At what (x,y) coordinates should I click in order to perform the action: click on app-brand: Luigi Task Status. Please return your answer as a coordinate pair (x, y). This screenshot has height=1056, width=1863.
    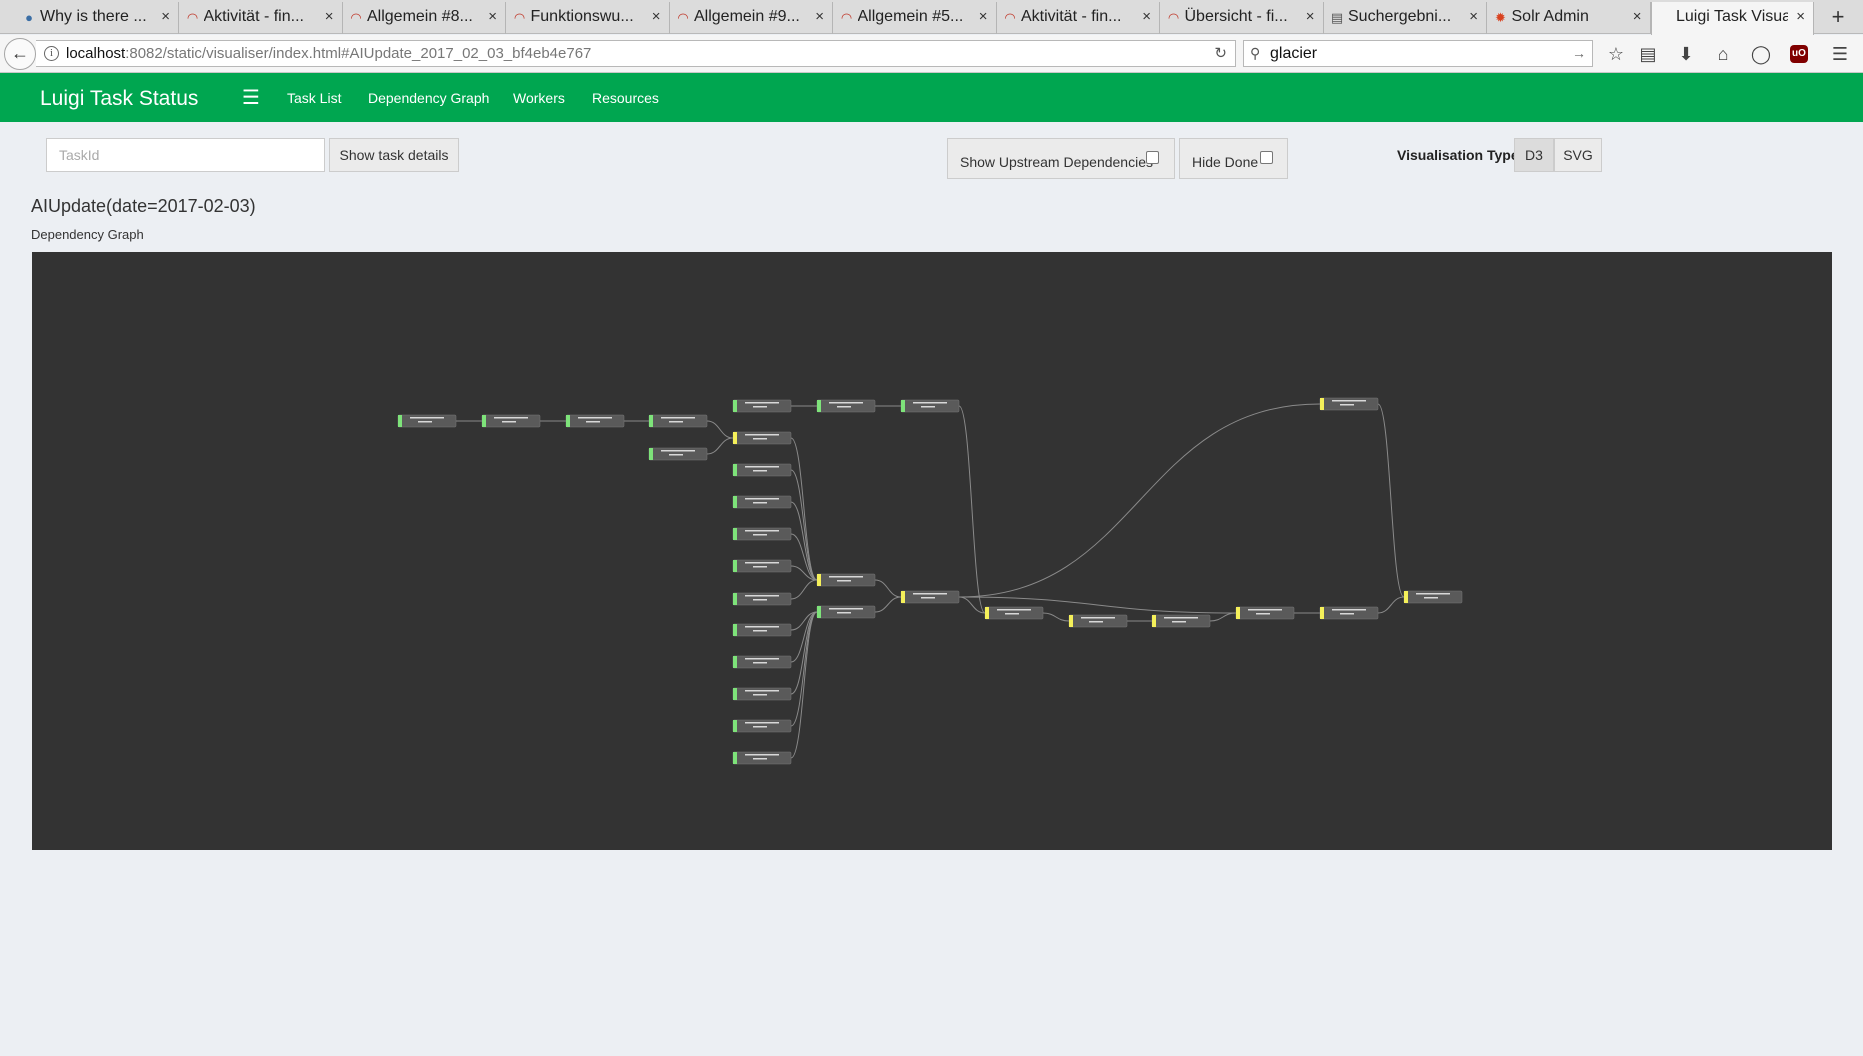
    Looking at the image, I should click on (119, 99).